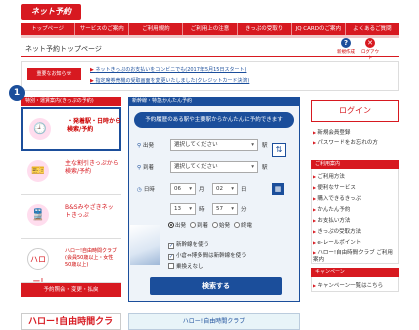 This screenshot has height=330, width=419. I want to click on menu-tile-label: B&Sみやざきネットきっぷ, so click(89, 211).